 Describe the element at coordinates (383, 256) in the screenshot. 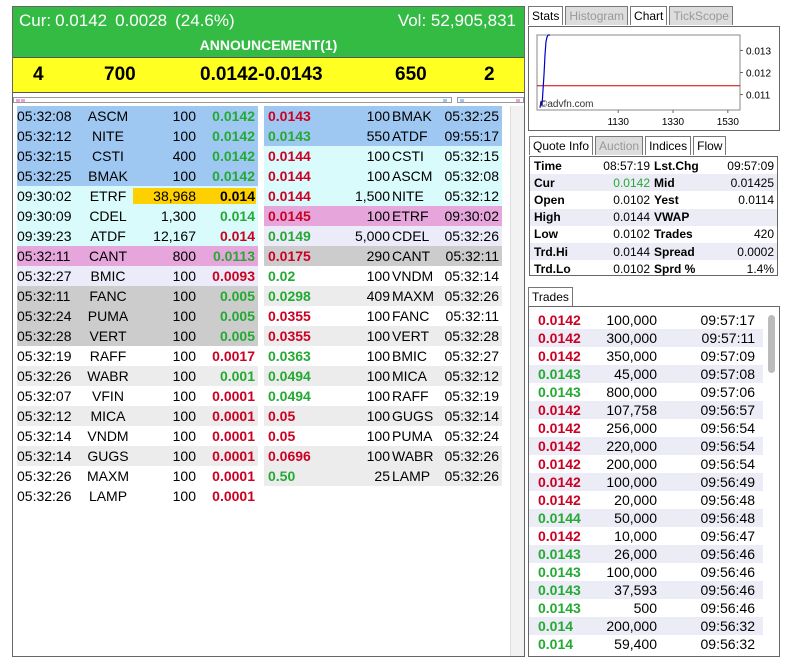

I see `ask-row: 0.0175 290 CANT 05:32:11` at that location.